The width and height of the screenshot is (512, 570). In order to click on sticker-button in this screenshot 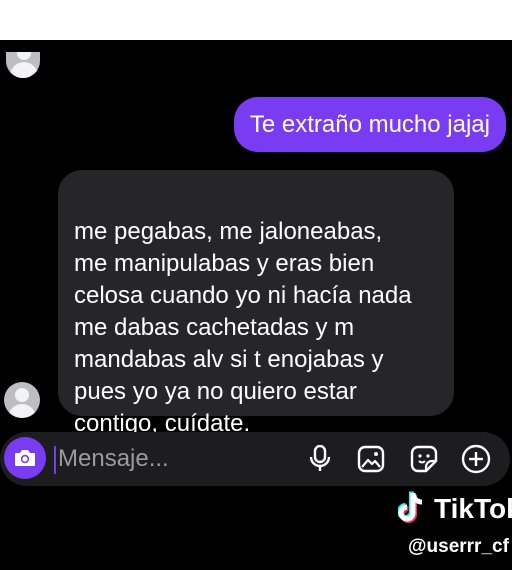, I will do `click(424, 459)`.